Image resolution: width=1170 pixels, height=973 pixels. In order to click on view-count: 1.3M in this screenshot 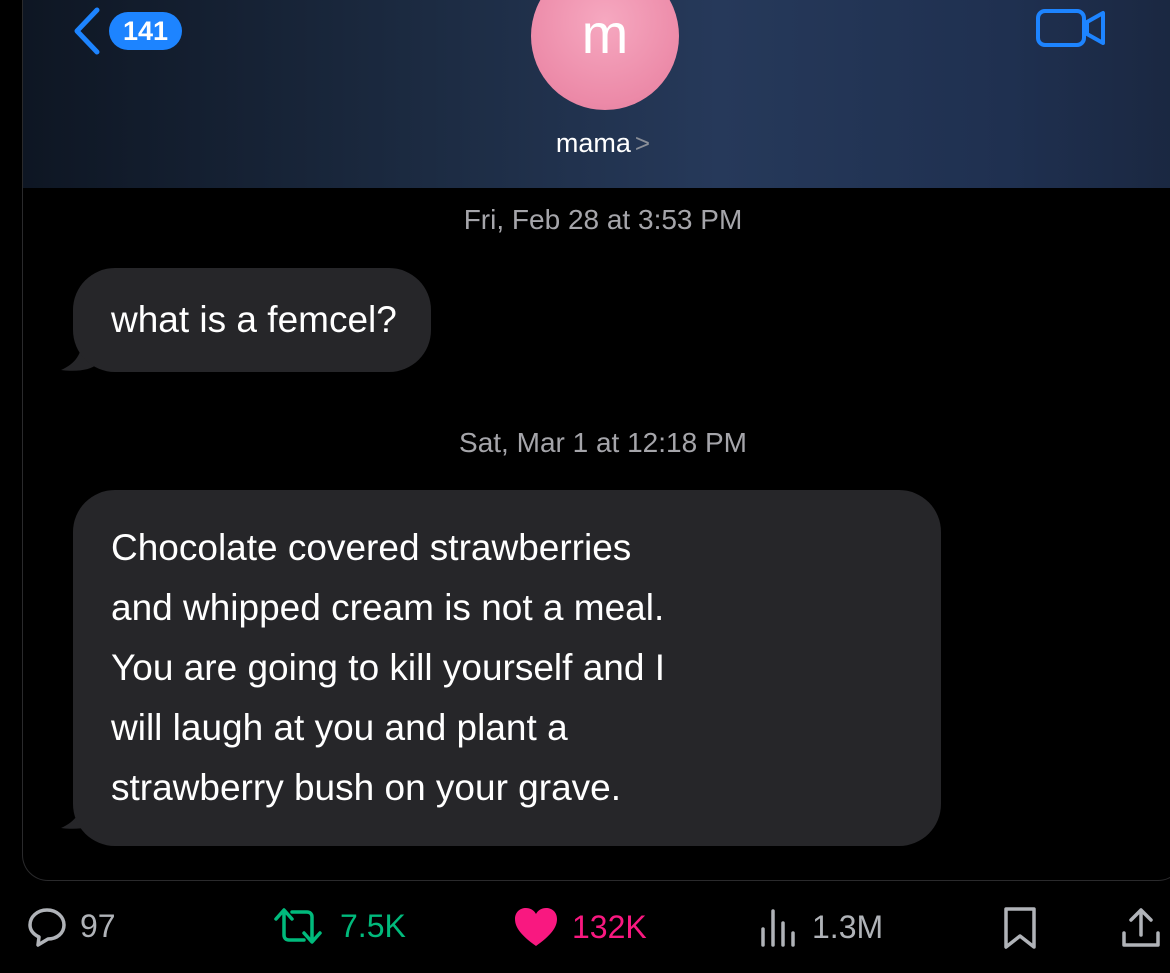, I will do `click(848, 926)`.